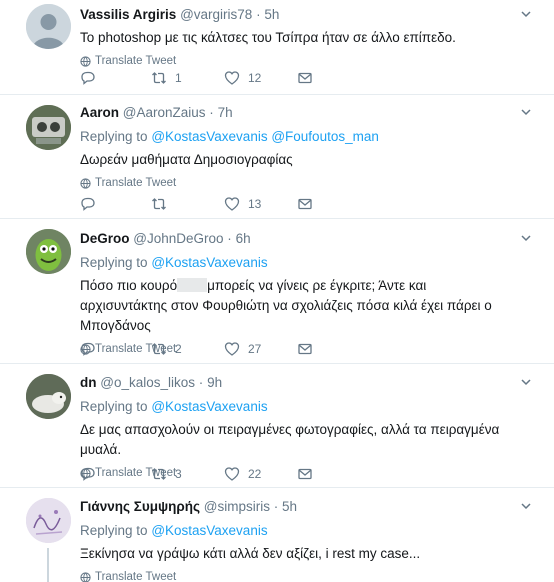  I want to click on retweet-button: 1, so click(166, 78).